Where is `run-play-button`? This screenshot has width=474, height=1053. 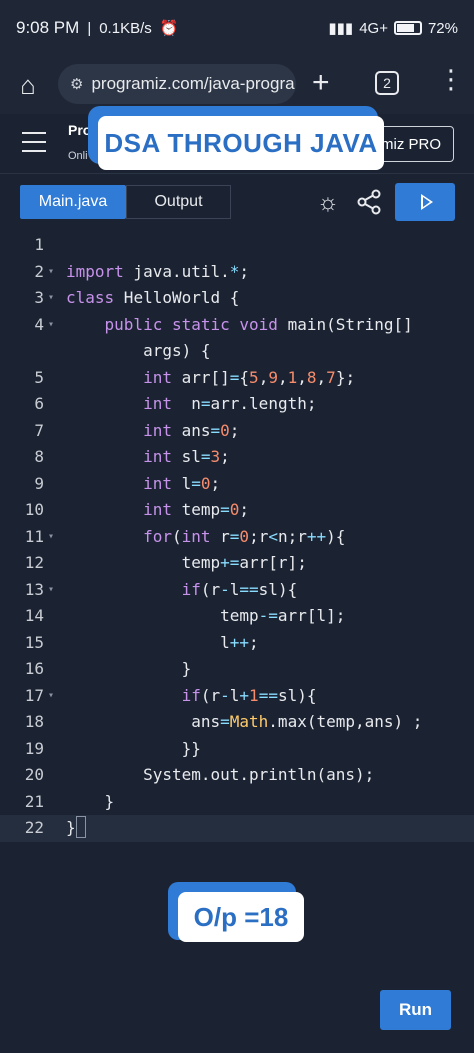
run-play-button is located at coordinates (425, 202).